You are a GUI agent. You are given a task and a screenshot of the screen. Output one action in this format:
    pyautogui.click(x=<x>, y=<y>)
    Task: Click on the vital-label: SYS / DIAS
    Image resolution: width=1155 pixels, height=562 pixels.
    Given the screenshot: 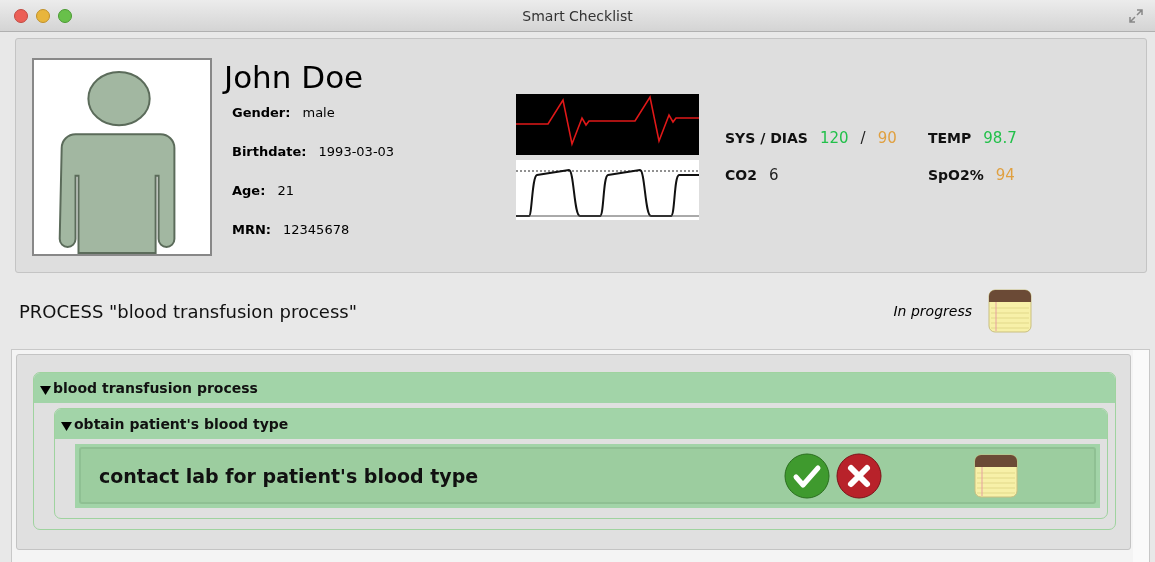 What is the action you would take?
    pyautogui.click(x=766, y=138)
    